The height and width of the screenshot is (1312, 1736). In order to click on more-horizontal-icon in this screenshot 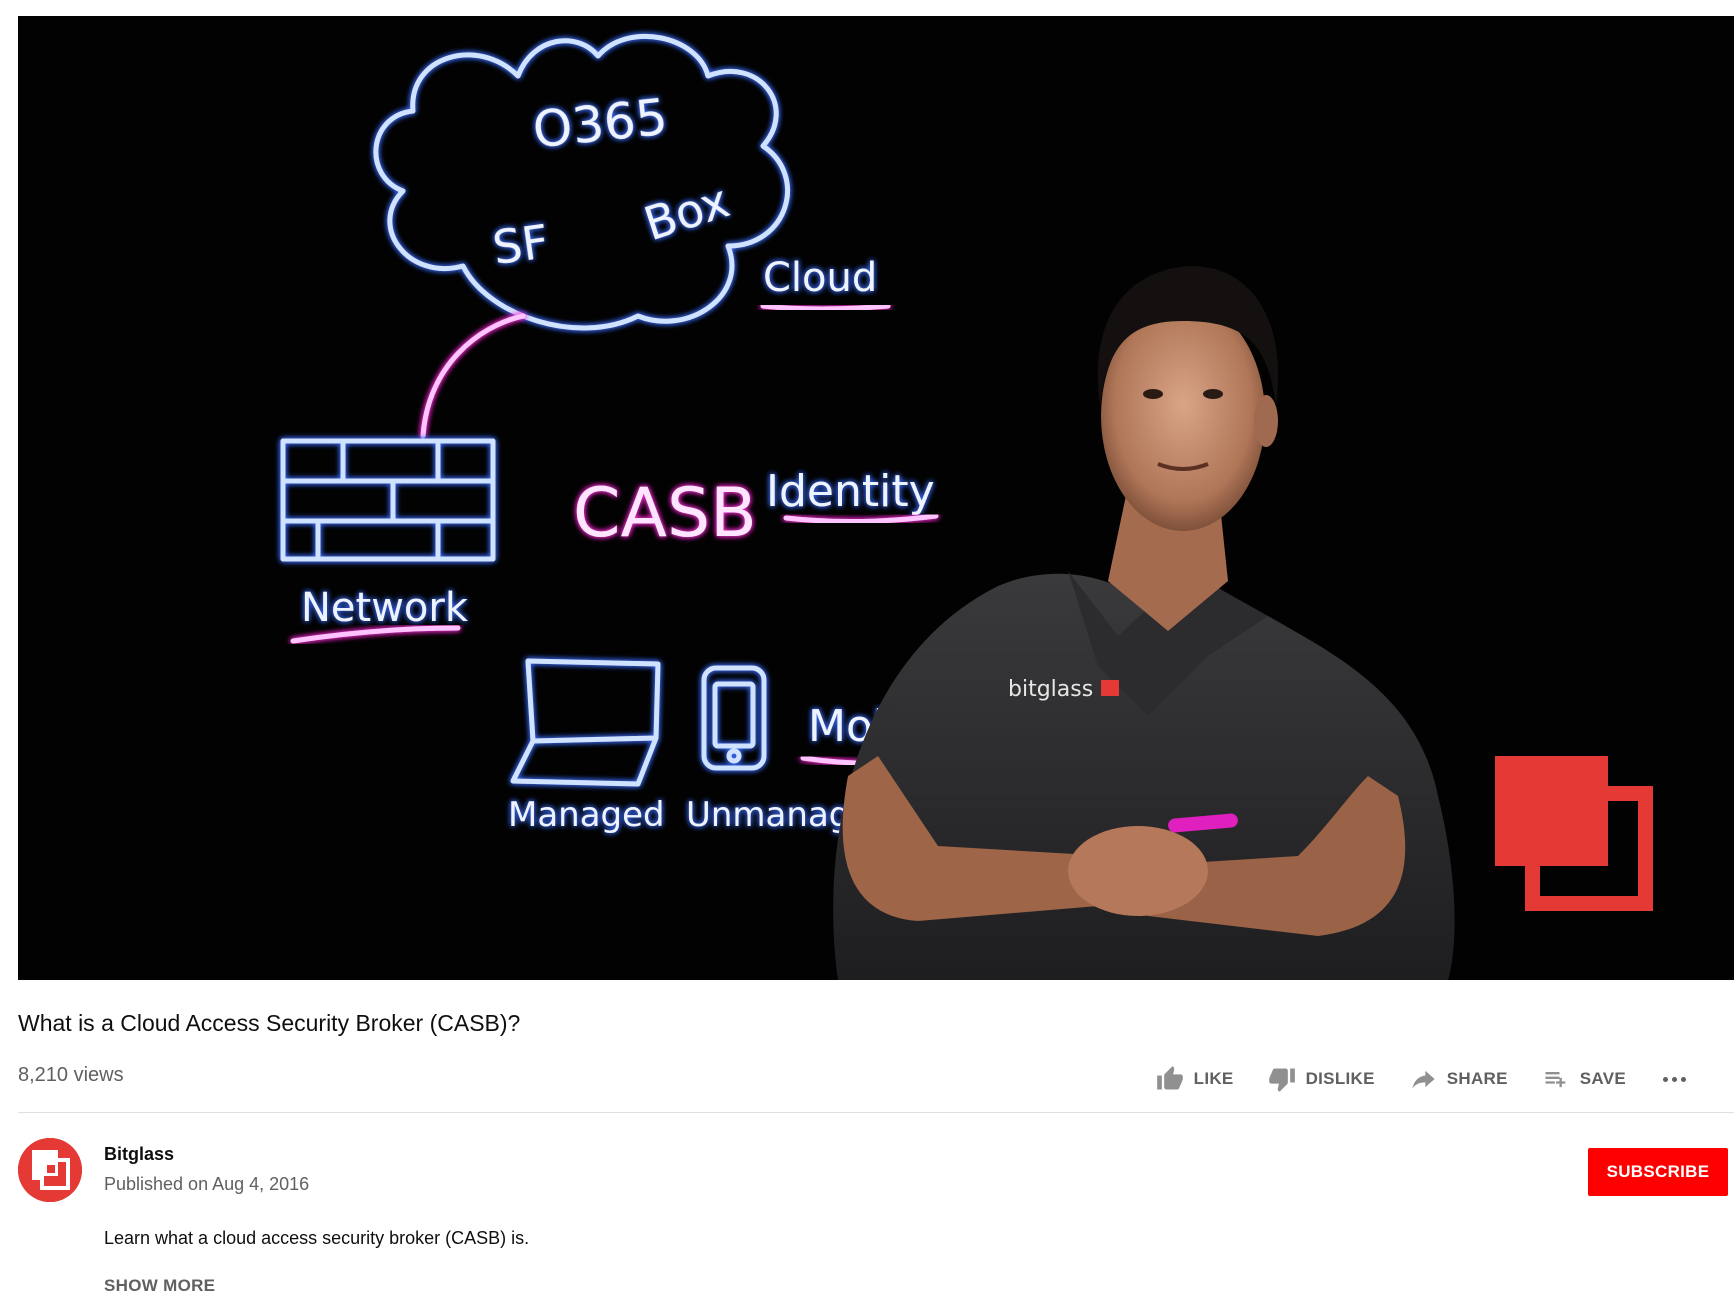, I will do `click(1674, 1079)`.